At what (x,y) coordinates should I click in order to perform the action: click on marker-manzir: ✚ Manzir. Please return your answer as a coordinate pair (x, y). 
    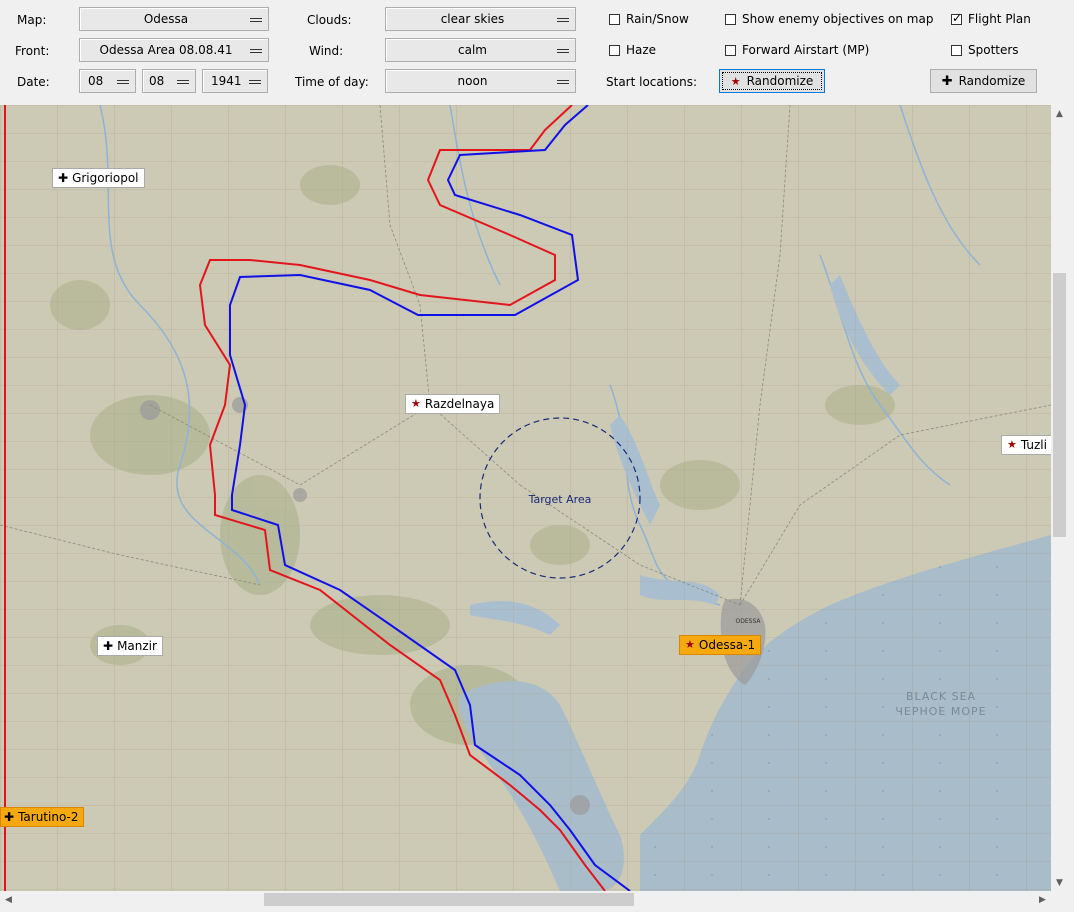
    Looking at the image, I should click on (130, 646).